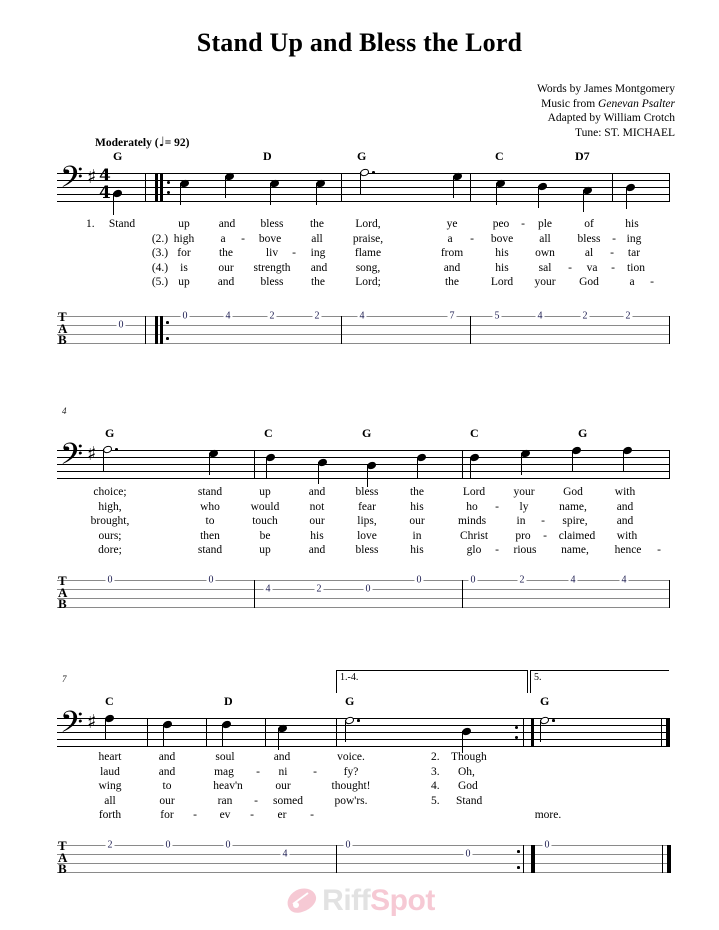 The image size is (719, 930). I want to click on lyric-syllable: voice., so click(351, 757).